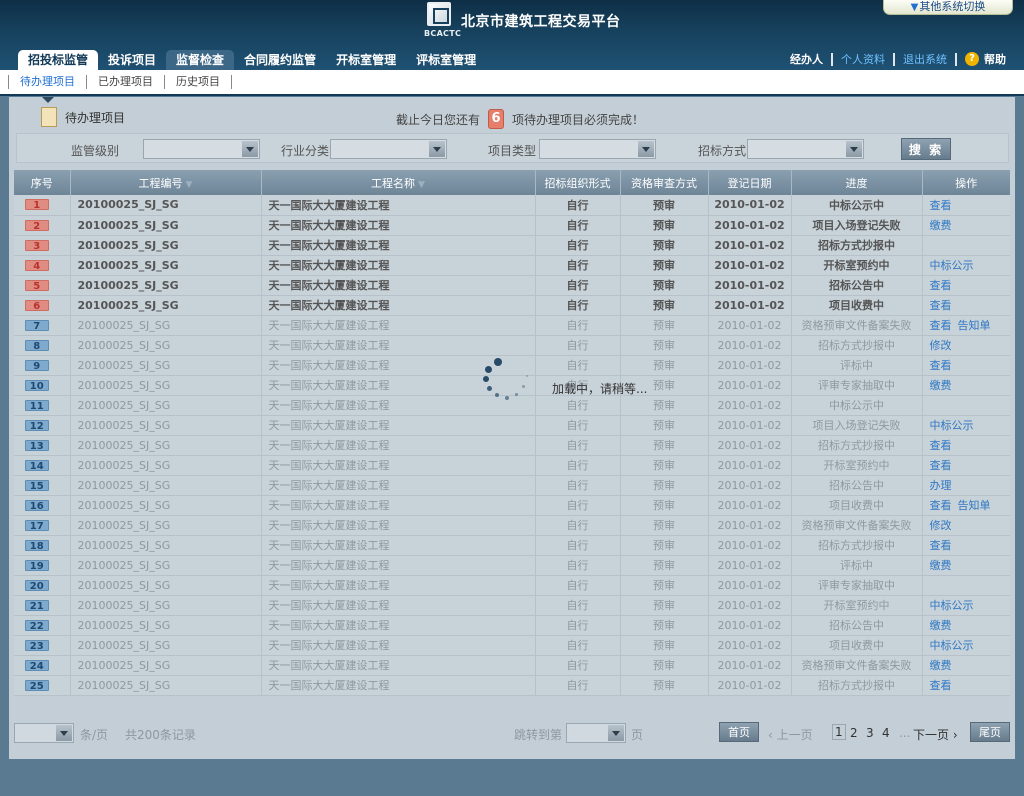  Describe the element at coordinates (864, 59) in the screenshot. I see `profile-link: 个人资料` at that location.